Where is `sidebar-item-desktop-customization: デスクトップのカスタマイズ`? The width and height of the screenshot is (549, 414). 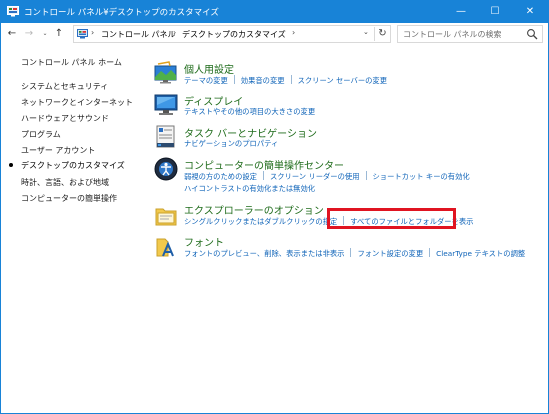
sidebar-item-desktop-customization: デスクトップのカスタマイズ is located at coordinates (67, 165).